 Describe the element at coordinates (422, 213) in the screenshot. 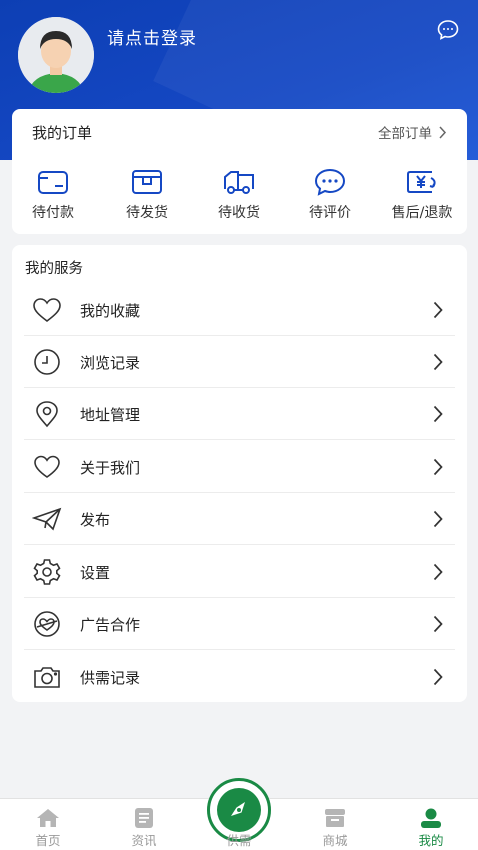

I see `order-label: 售后/退款` at that location.